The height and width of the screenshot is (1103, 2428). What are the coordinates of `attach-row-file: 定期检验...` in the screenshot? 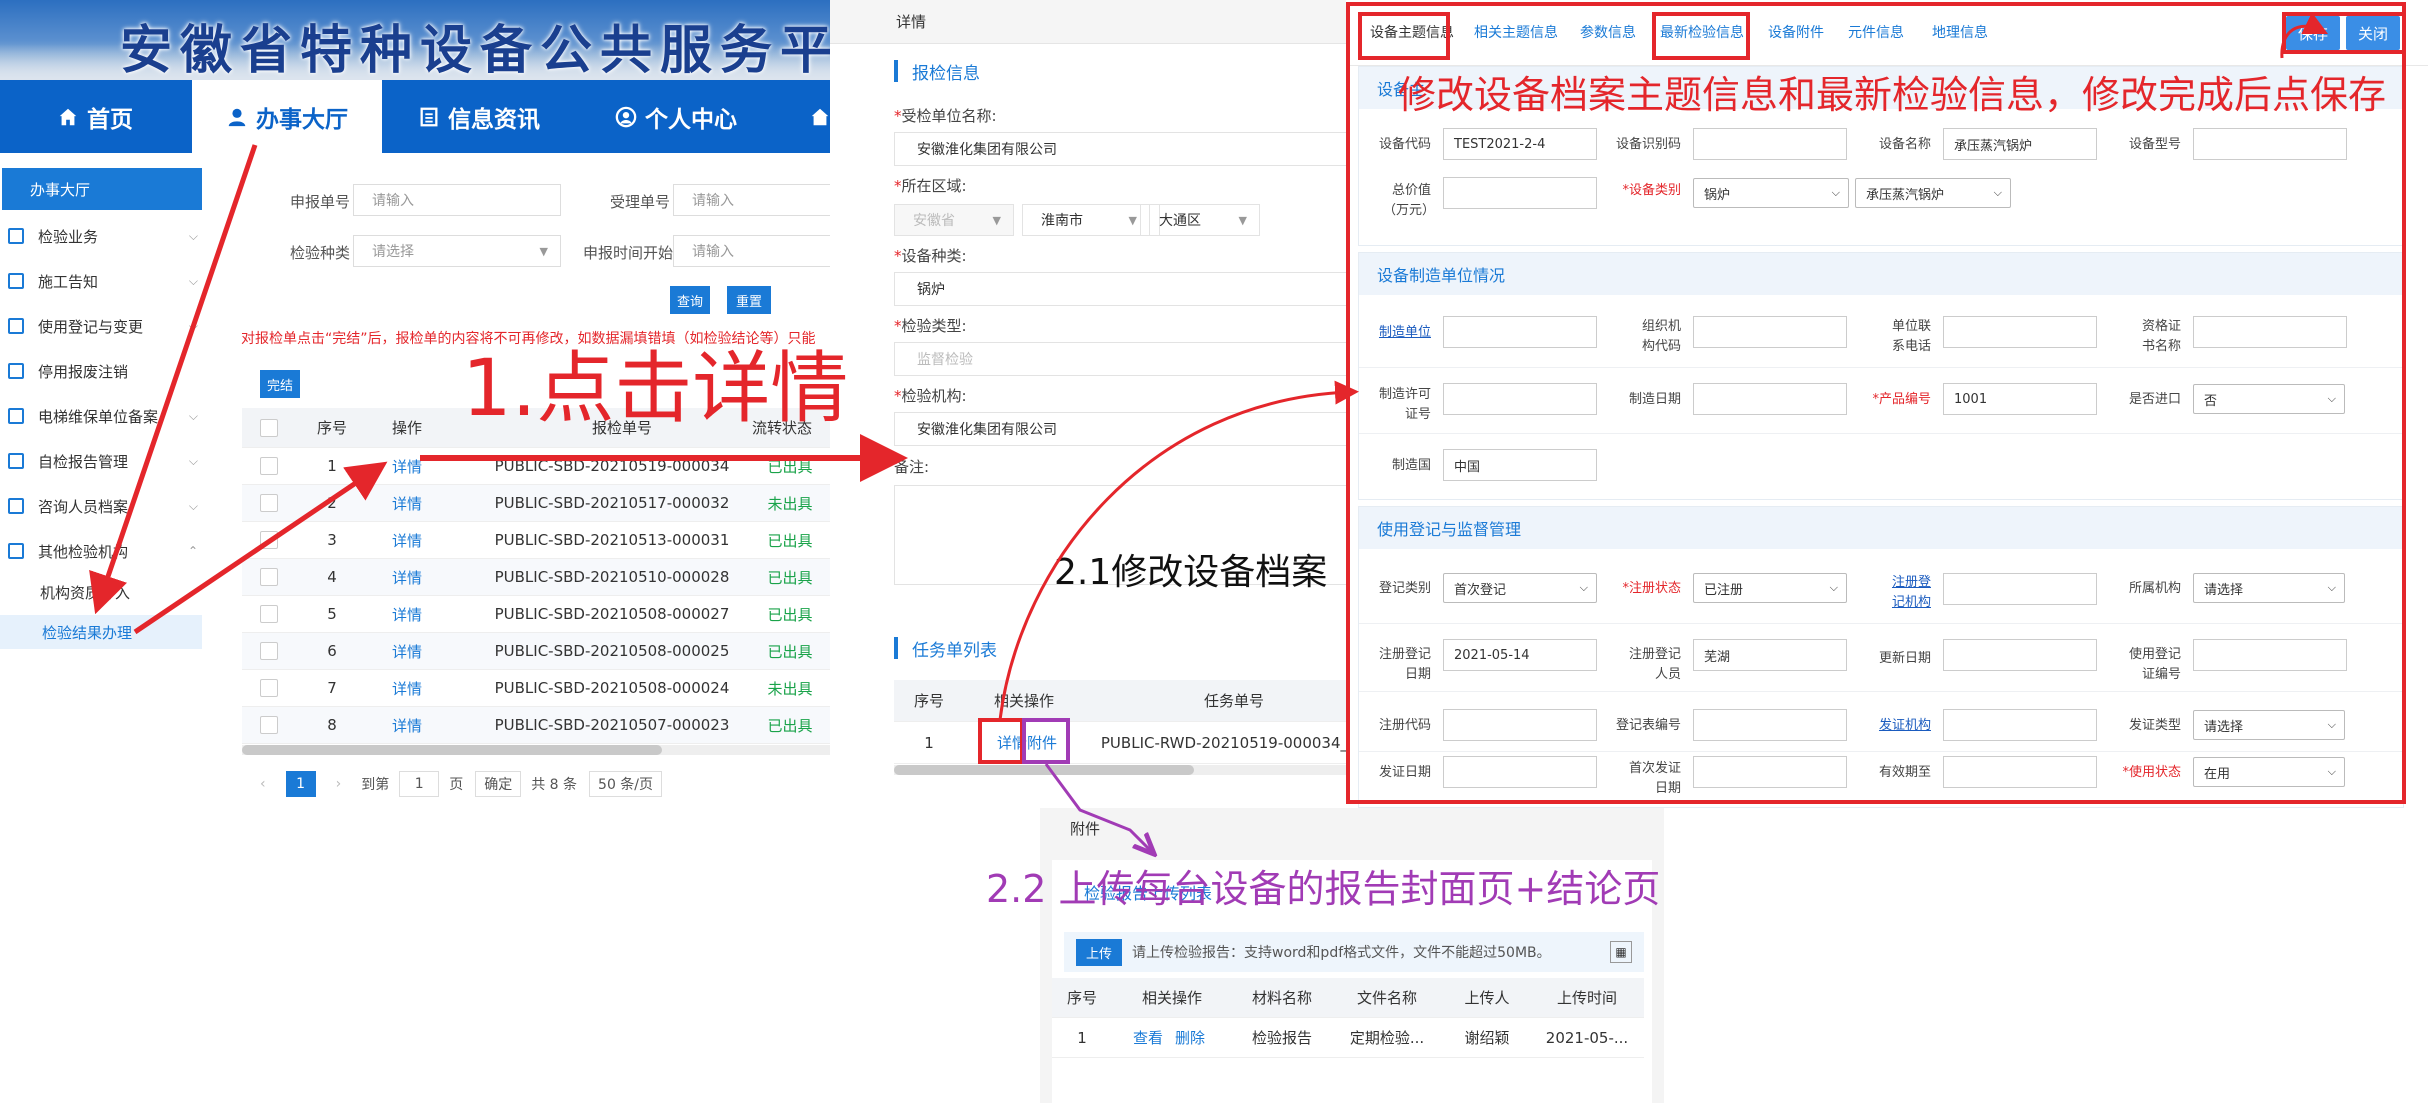 It's located at (1387, 1037).